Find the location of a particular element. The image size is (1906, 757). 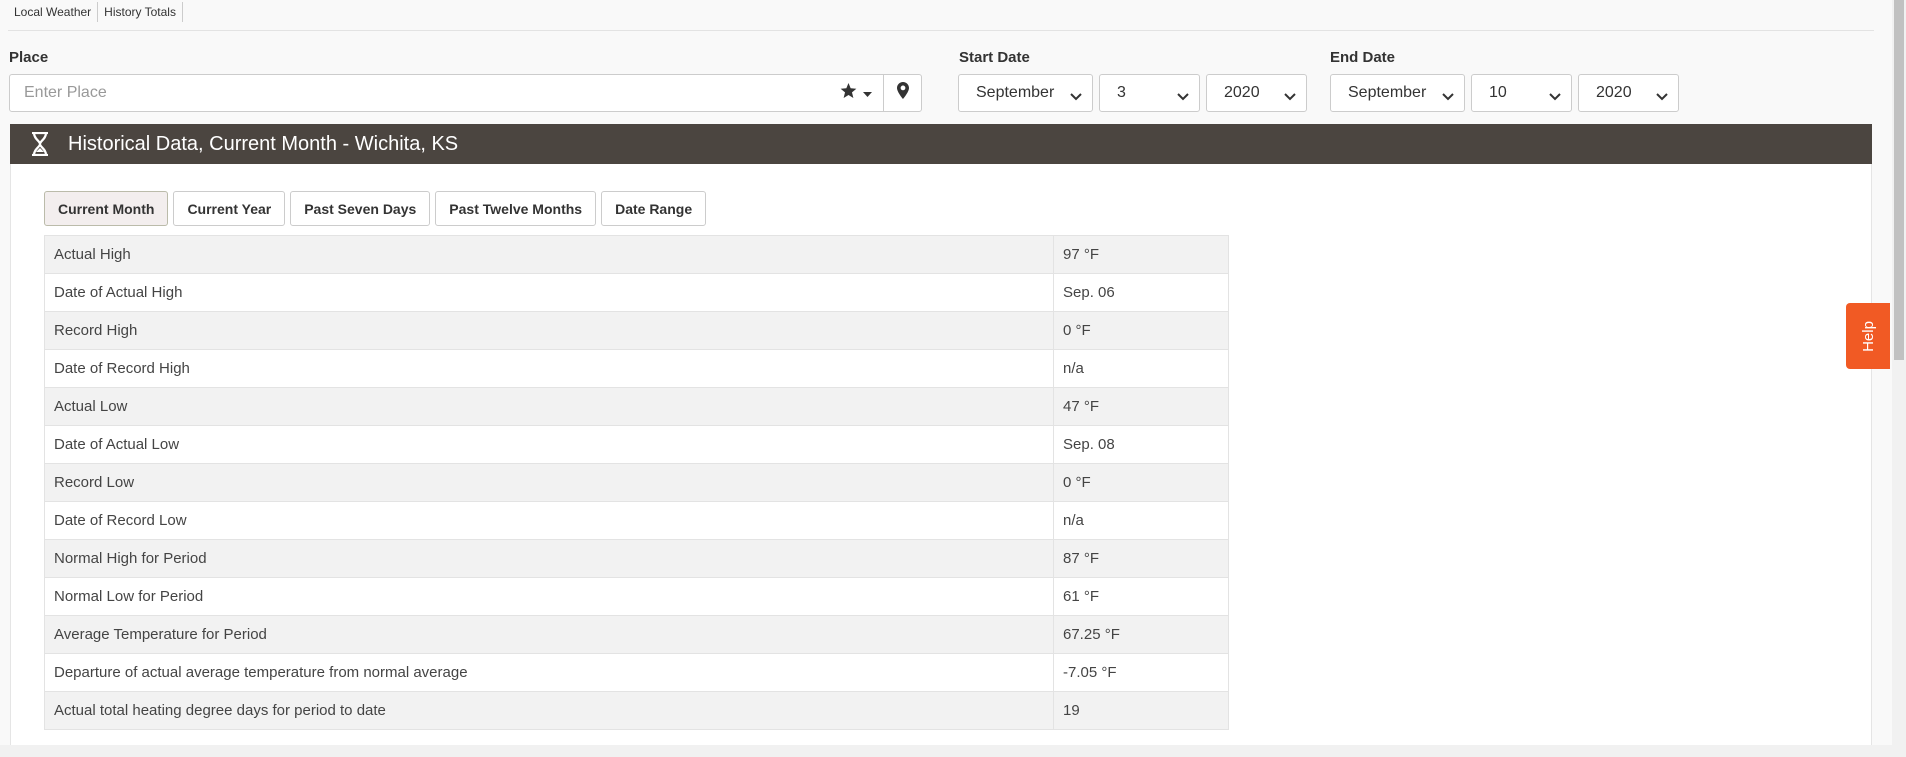

table-row: Actual High 97 °F is located at coordinates (636, 254).